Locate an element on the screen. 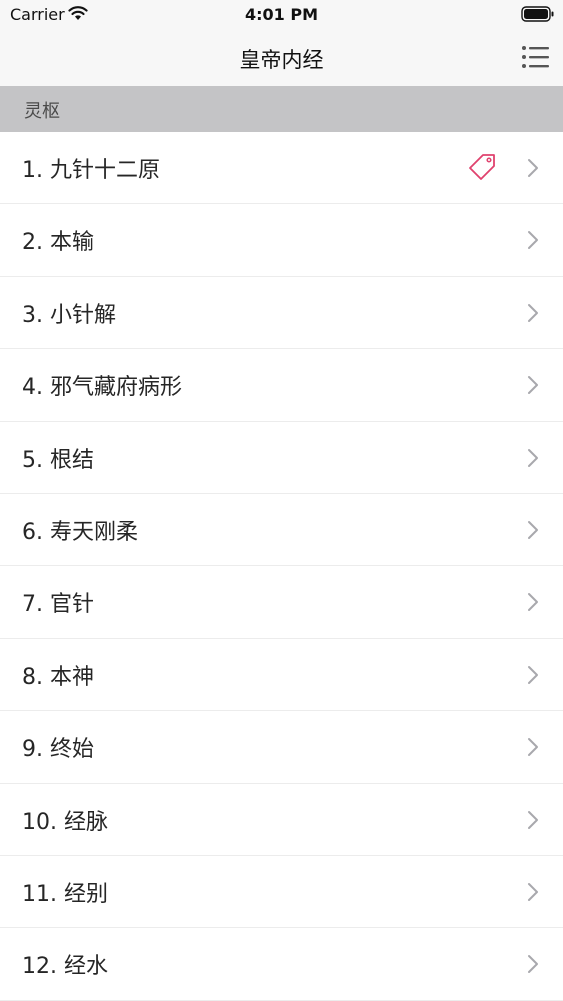 This screenshot has height=1001, width=563. chapter-title: 10. 经脉 is located at coordinates (65, 822).